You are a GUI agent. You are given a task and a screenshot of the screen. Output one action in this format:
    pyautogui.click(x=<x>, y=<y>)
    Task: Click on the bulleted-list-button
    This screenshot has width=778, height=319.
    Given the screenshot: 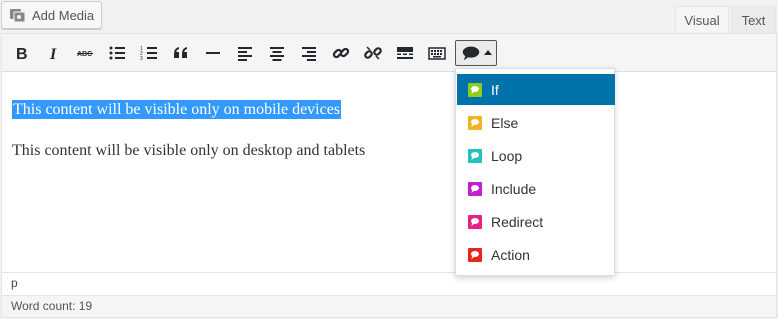 What is the action you would take?
    pyautogui.click(x=117, y=53)
    